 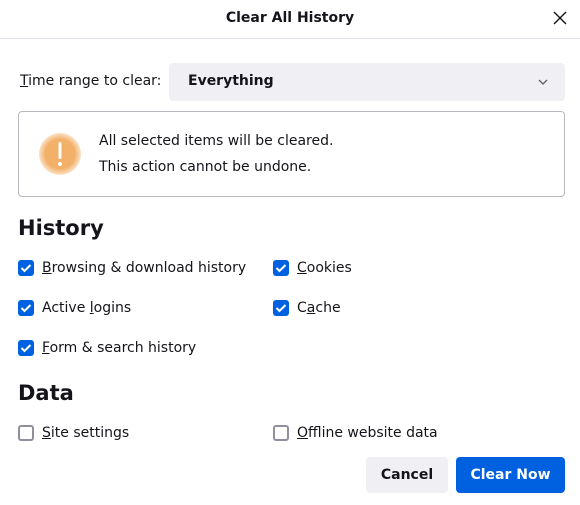 What do you see at coordinates (407, 475) in the screenshot?
I see `cancel-button: Cancel` at bounding box center [407, 475].